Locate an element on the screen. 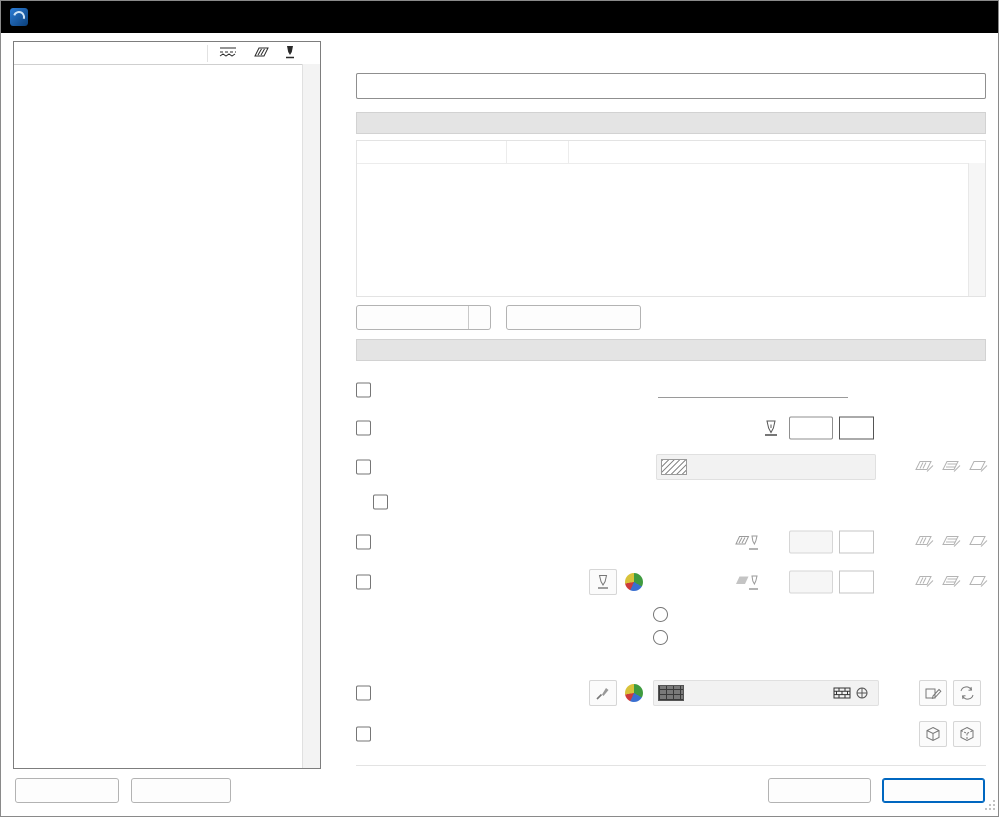 This screenshot has height=817, width=999. foreground-pen-color-swatch is located at coordinates (856, 542).